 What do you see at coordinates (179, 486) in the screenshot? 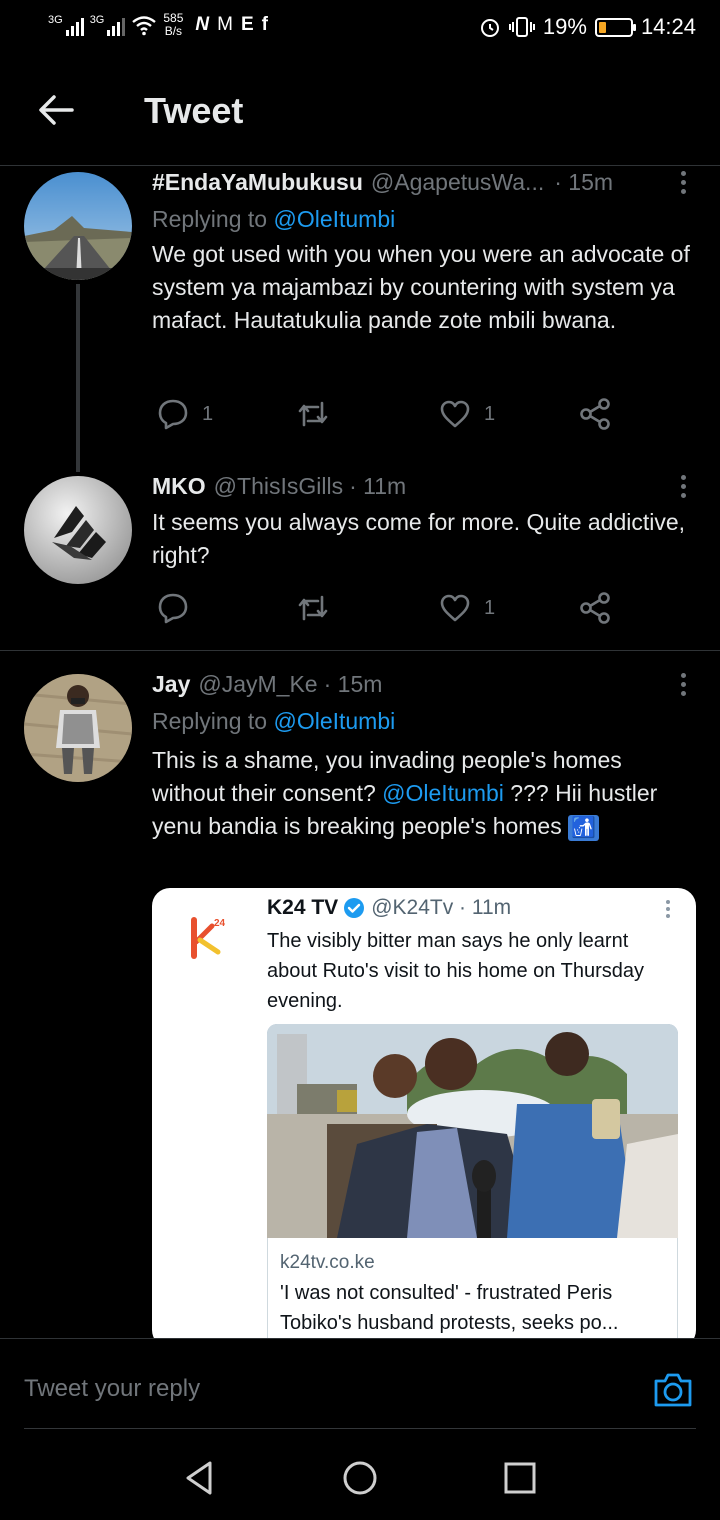
I see `author-name: MKO` at bounding box center [179, 486].